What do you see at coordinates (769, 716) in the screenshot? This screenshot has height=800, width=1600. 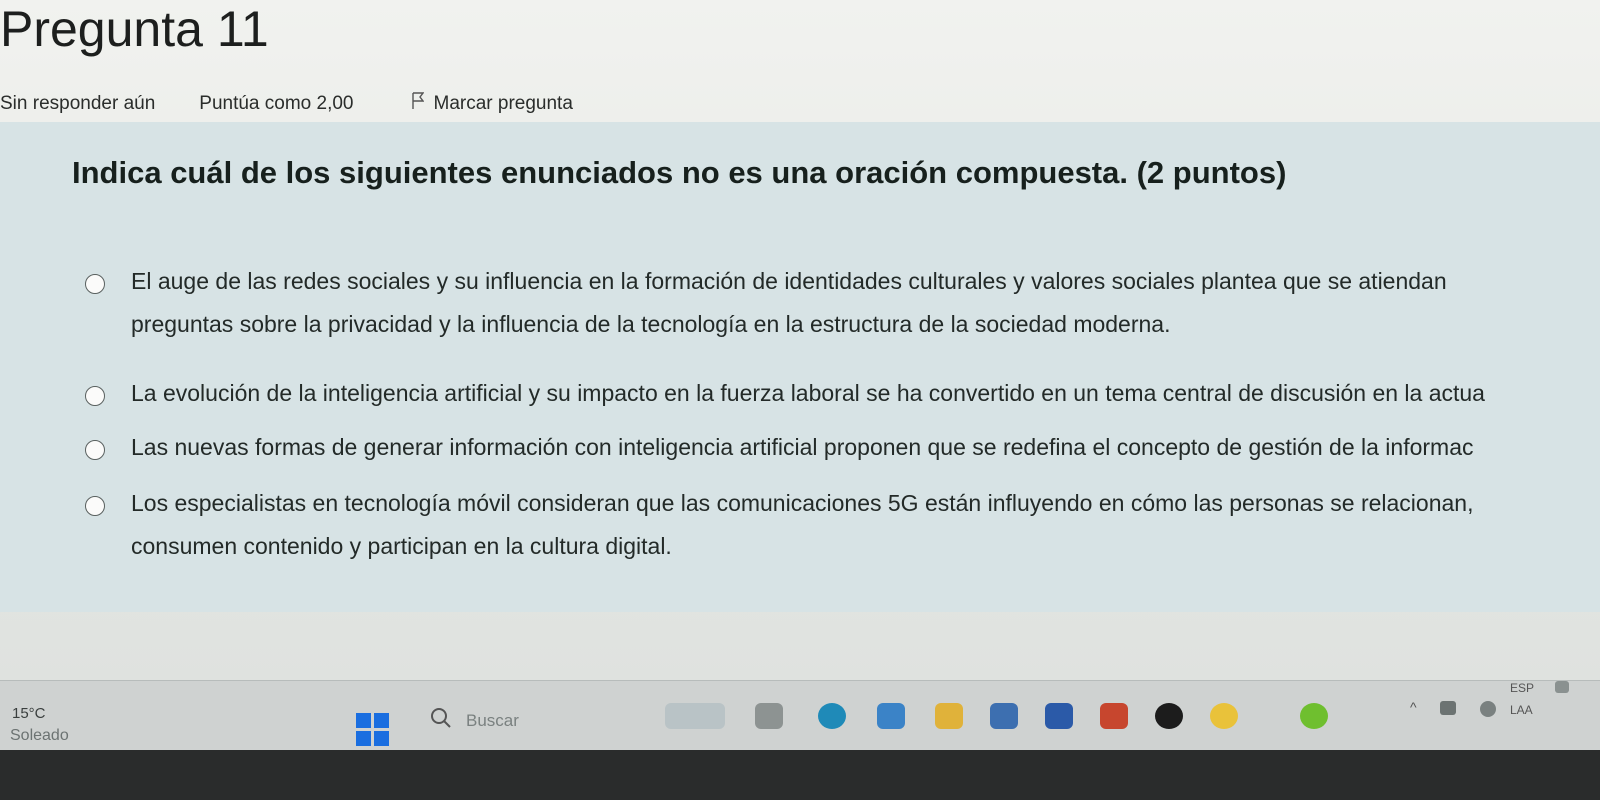 I see `file-explorer-icon` at bounding box center [769, 716].